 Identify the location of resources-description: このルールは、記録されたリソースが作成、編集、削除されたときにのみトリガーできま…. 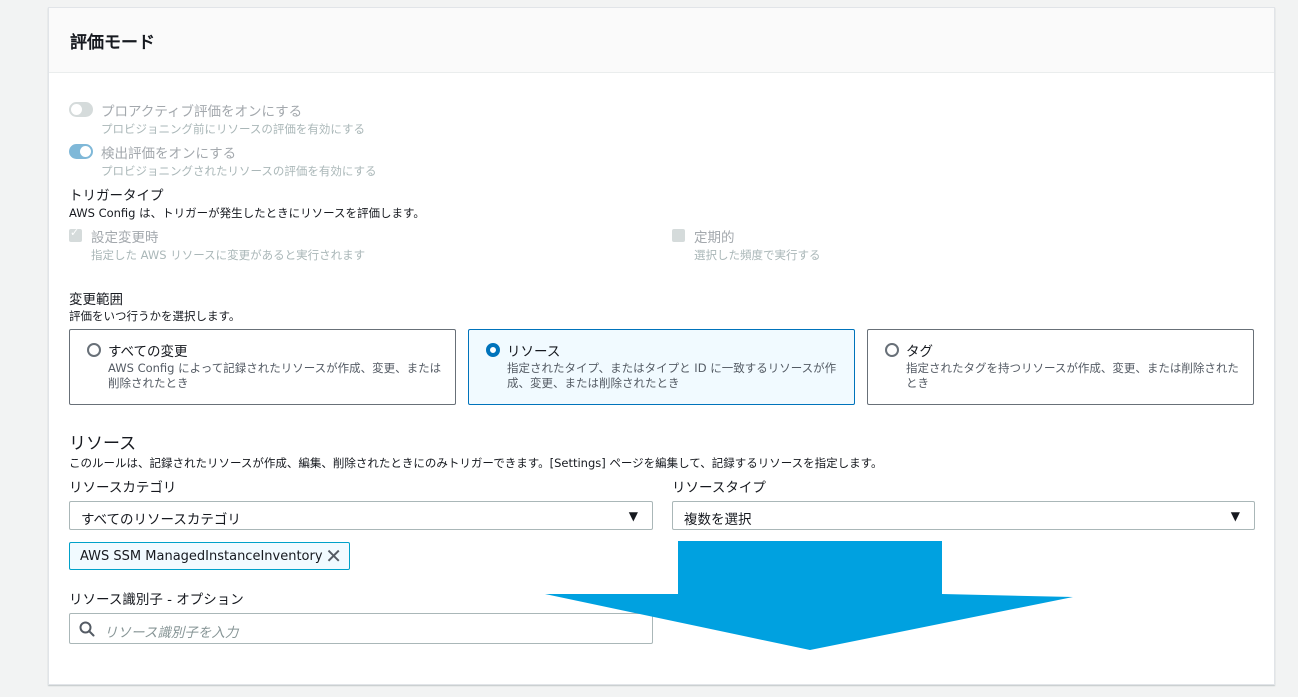
(476, 463).